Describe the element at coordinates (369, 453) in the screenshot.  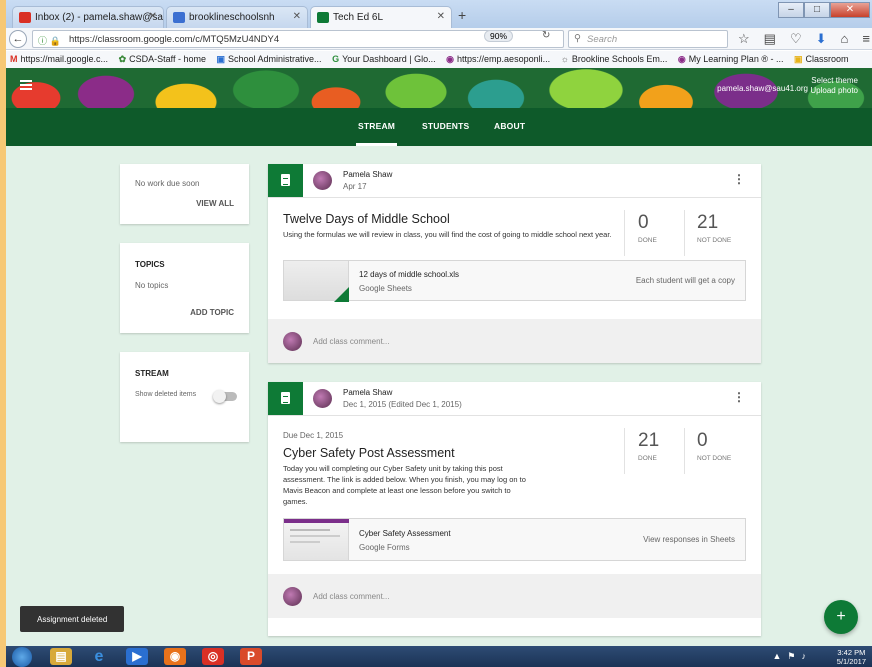
I see `post-title: Cyber Safety Post Assessment` at that location.